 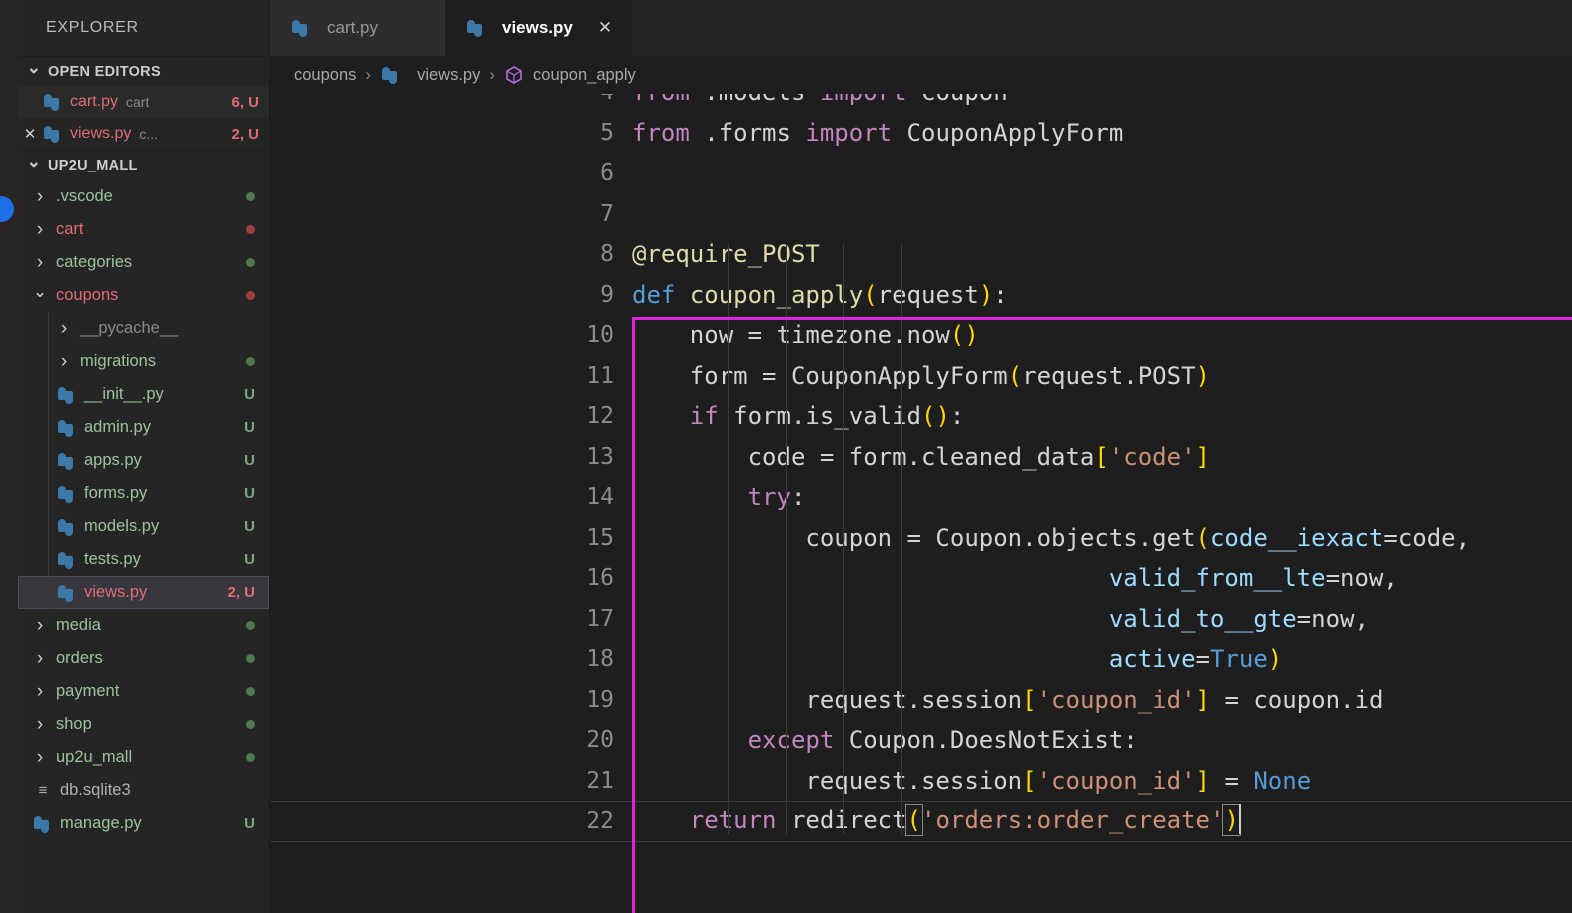 What do you see at coordinates (600, 416) in the screenshot?
I see `line-number: 12` at bounding box center [600, 416].